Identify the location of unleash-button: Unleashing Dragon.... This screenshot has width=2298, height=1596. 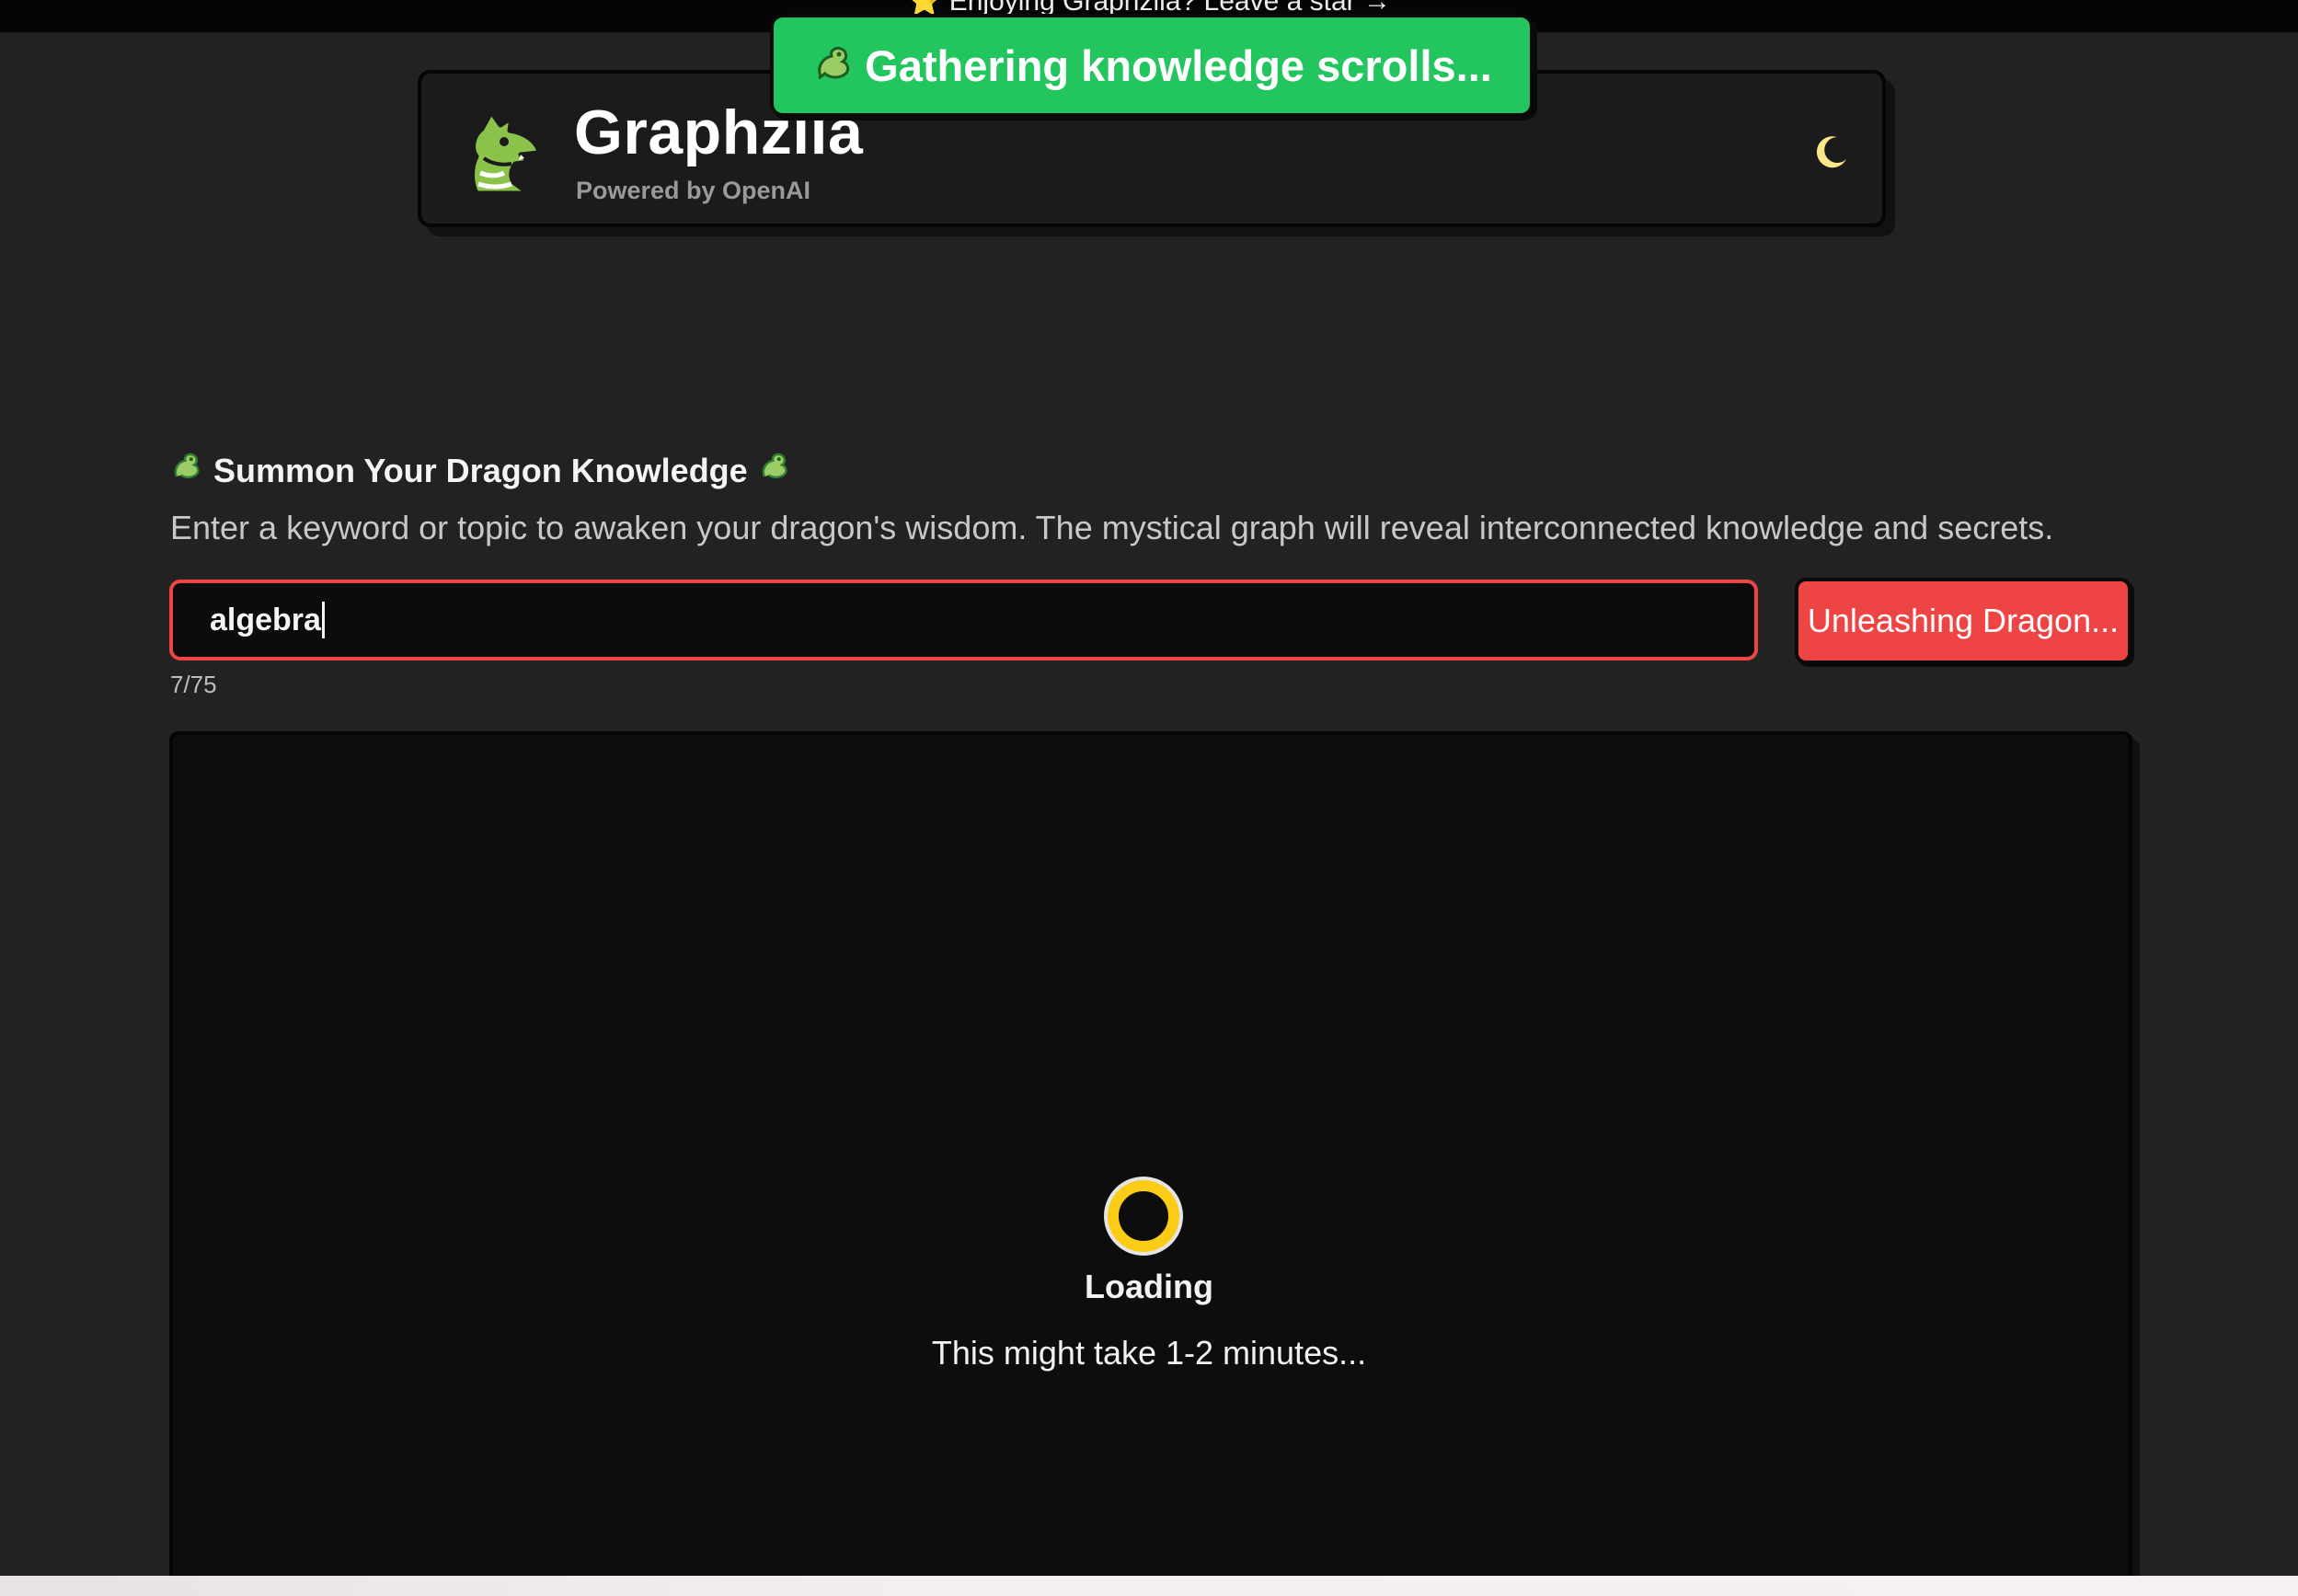
(1963, 621).